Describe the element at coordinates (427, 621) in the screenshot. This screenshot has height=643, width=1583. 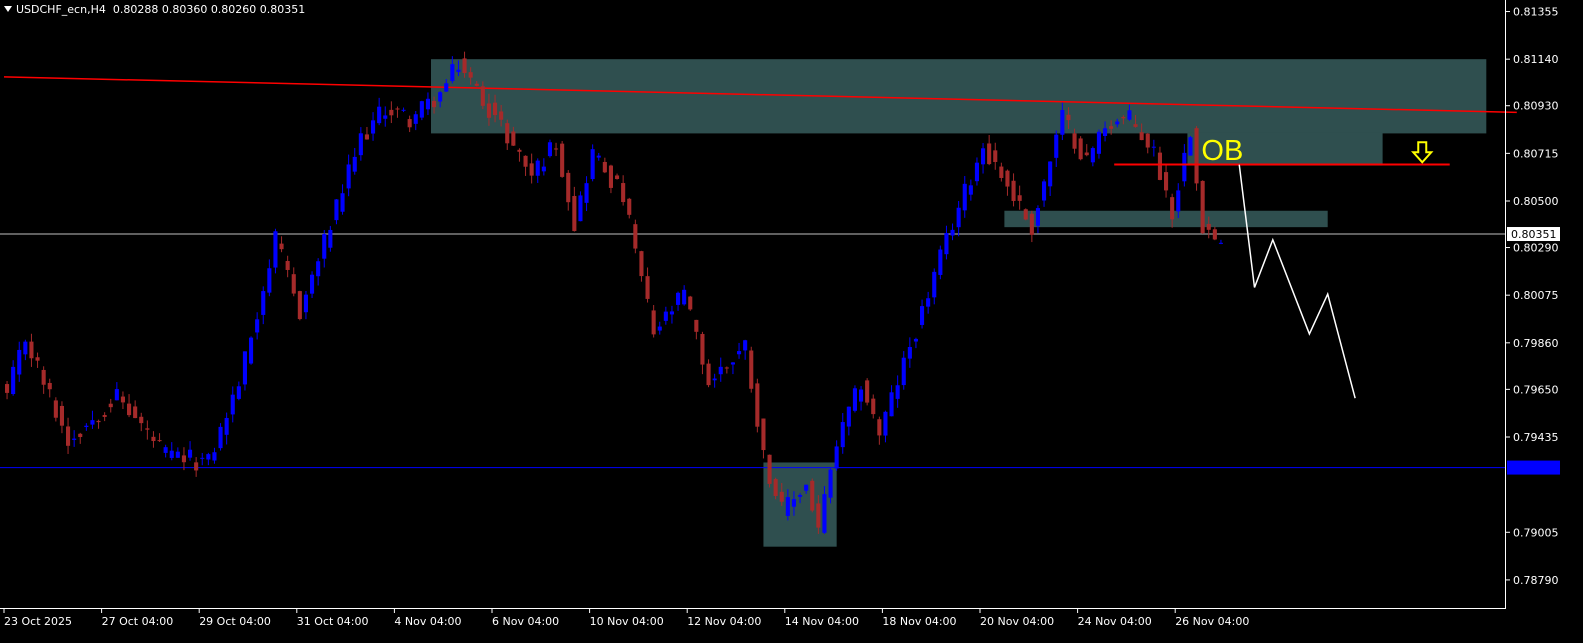
I see `x-tick-label: 4 Nov 04:00` at that location.